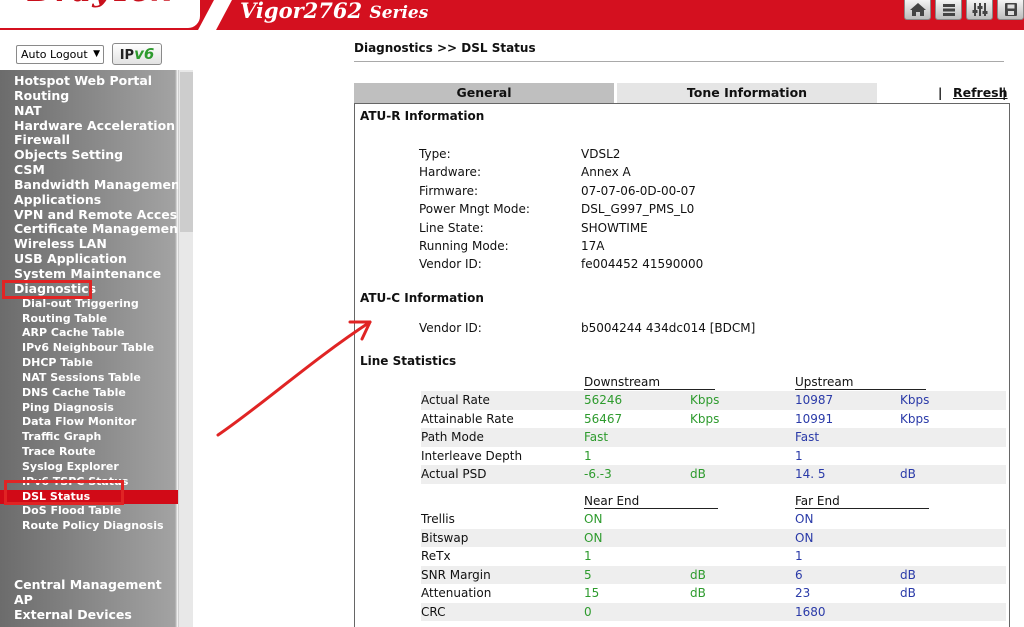 The height and width of the screenshot is (627, 1024). I want to click on sidebar-scrollbar, so click(185, 348).